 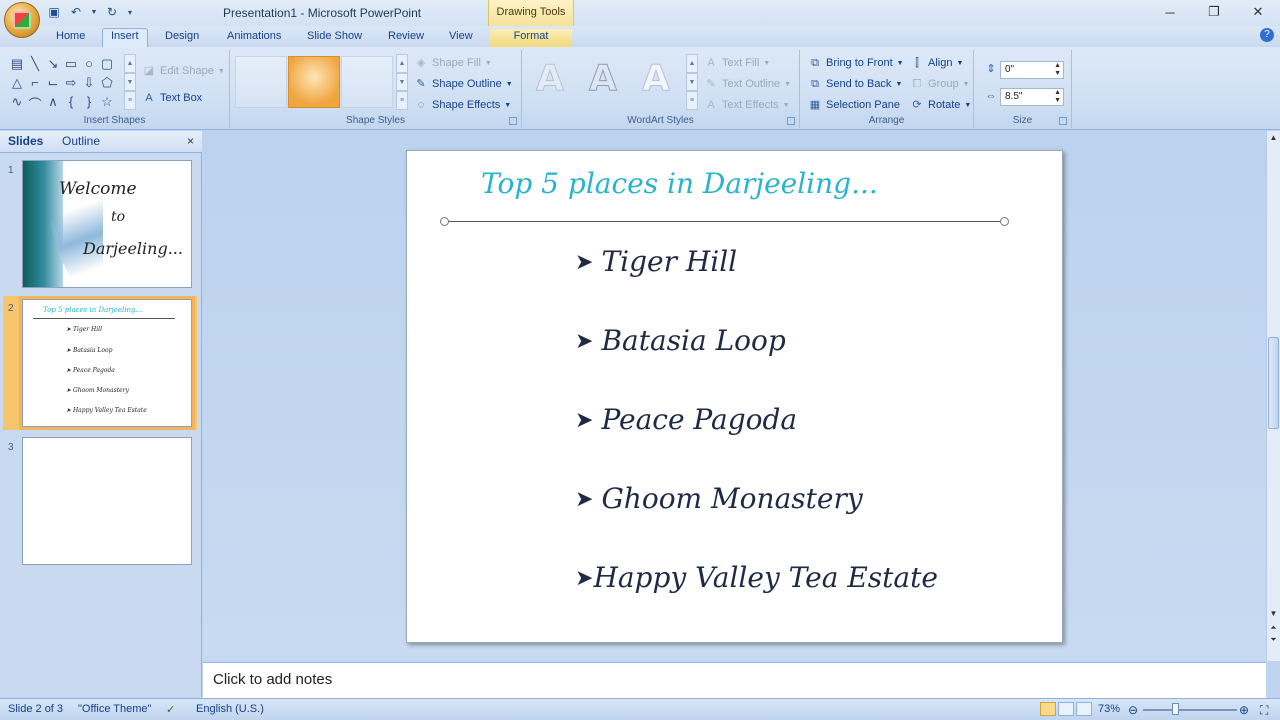 I want to click on redo-icon: ↻, so click(x=112, y=12).